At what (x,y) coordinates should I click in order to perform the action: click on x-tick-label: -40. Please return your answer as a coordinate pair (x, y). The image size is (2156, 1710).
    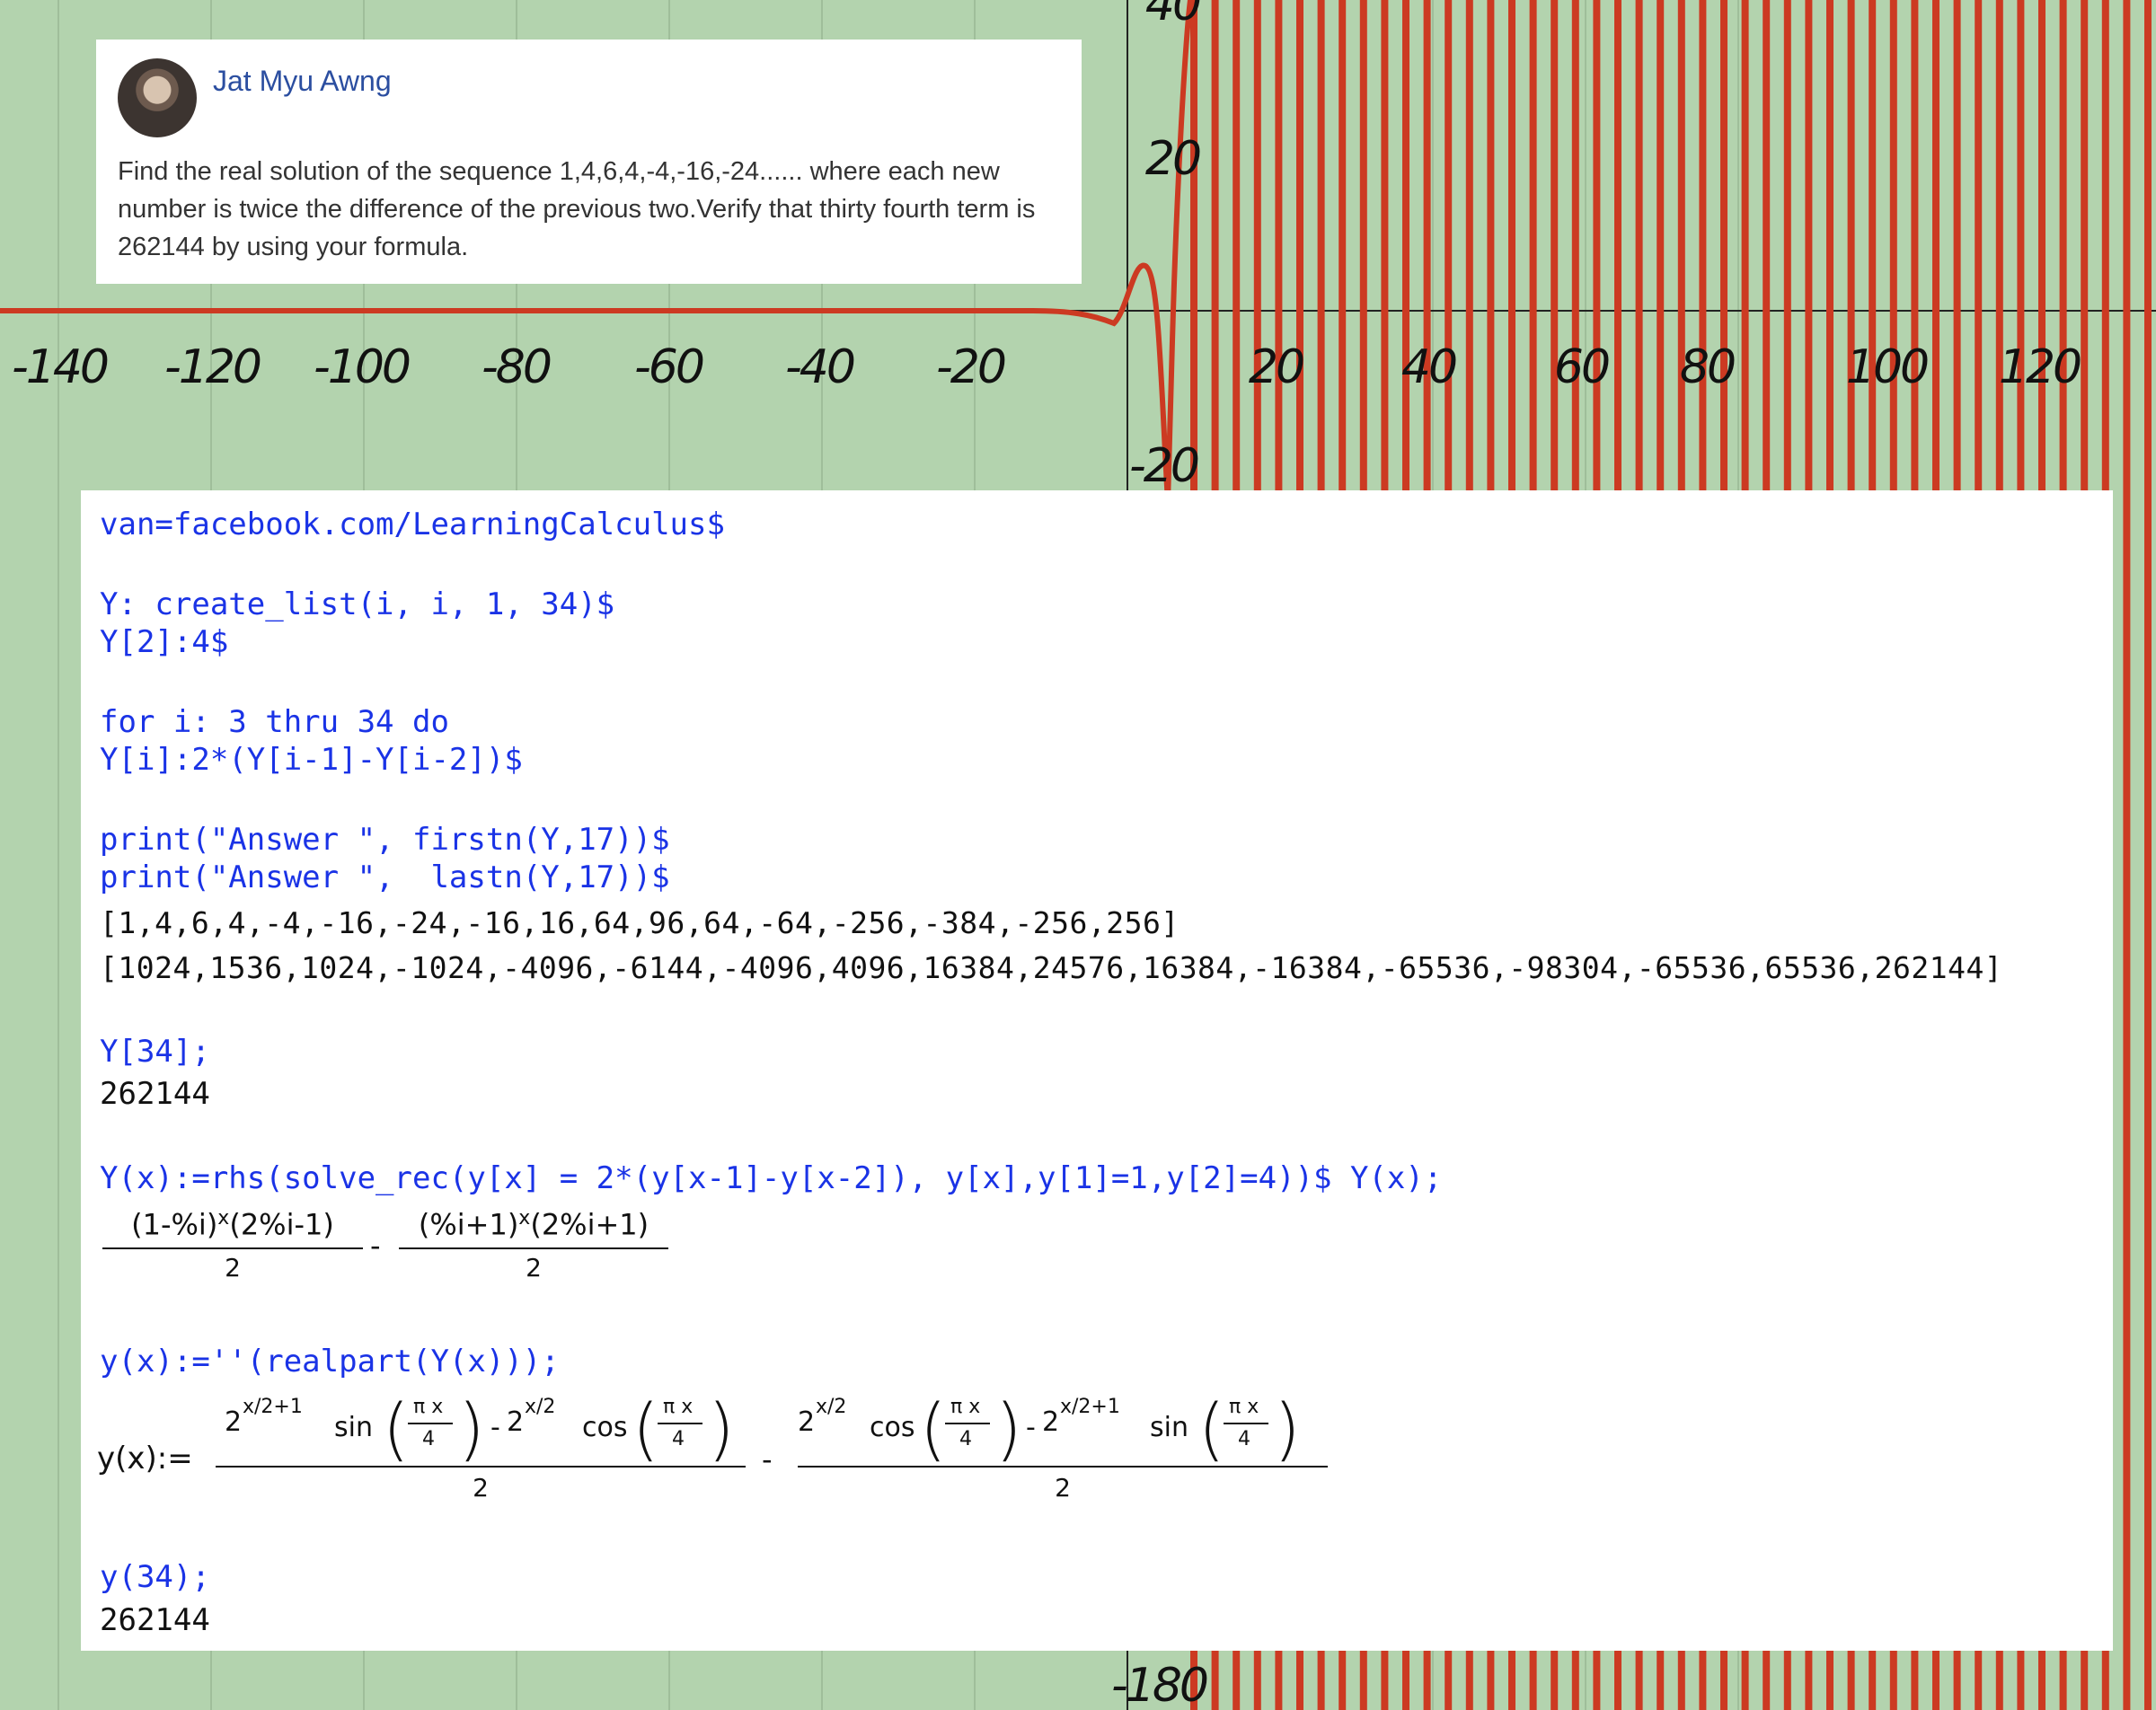
    Looking at the image, I should click on (819, 367).